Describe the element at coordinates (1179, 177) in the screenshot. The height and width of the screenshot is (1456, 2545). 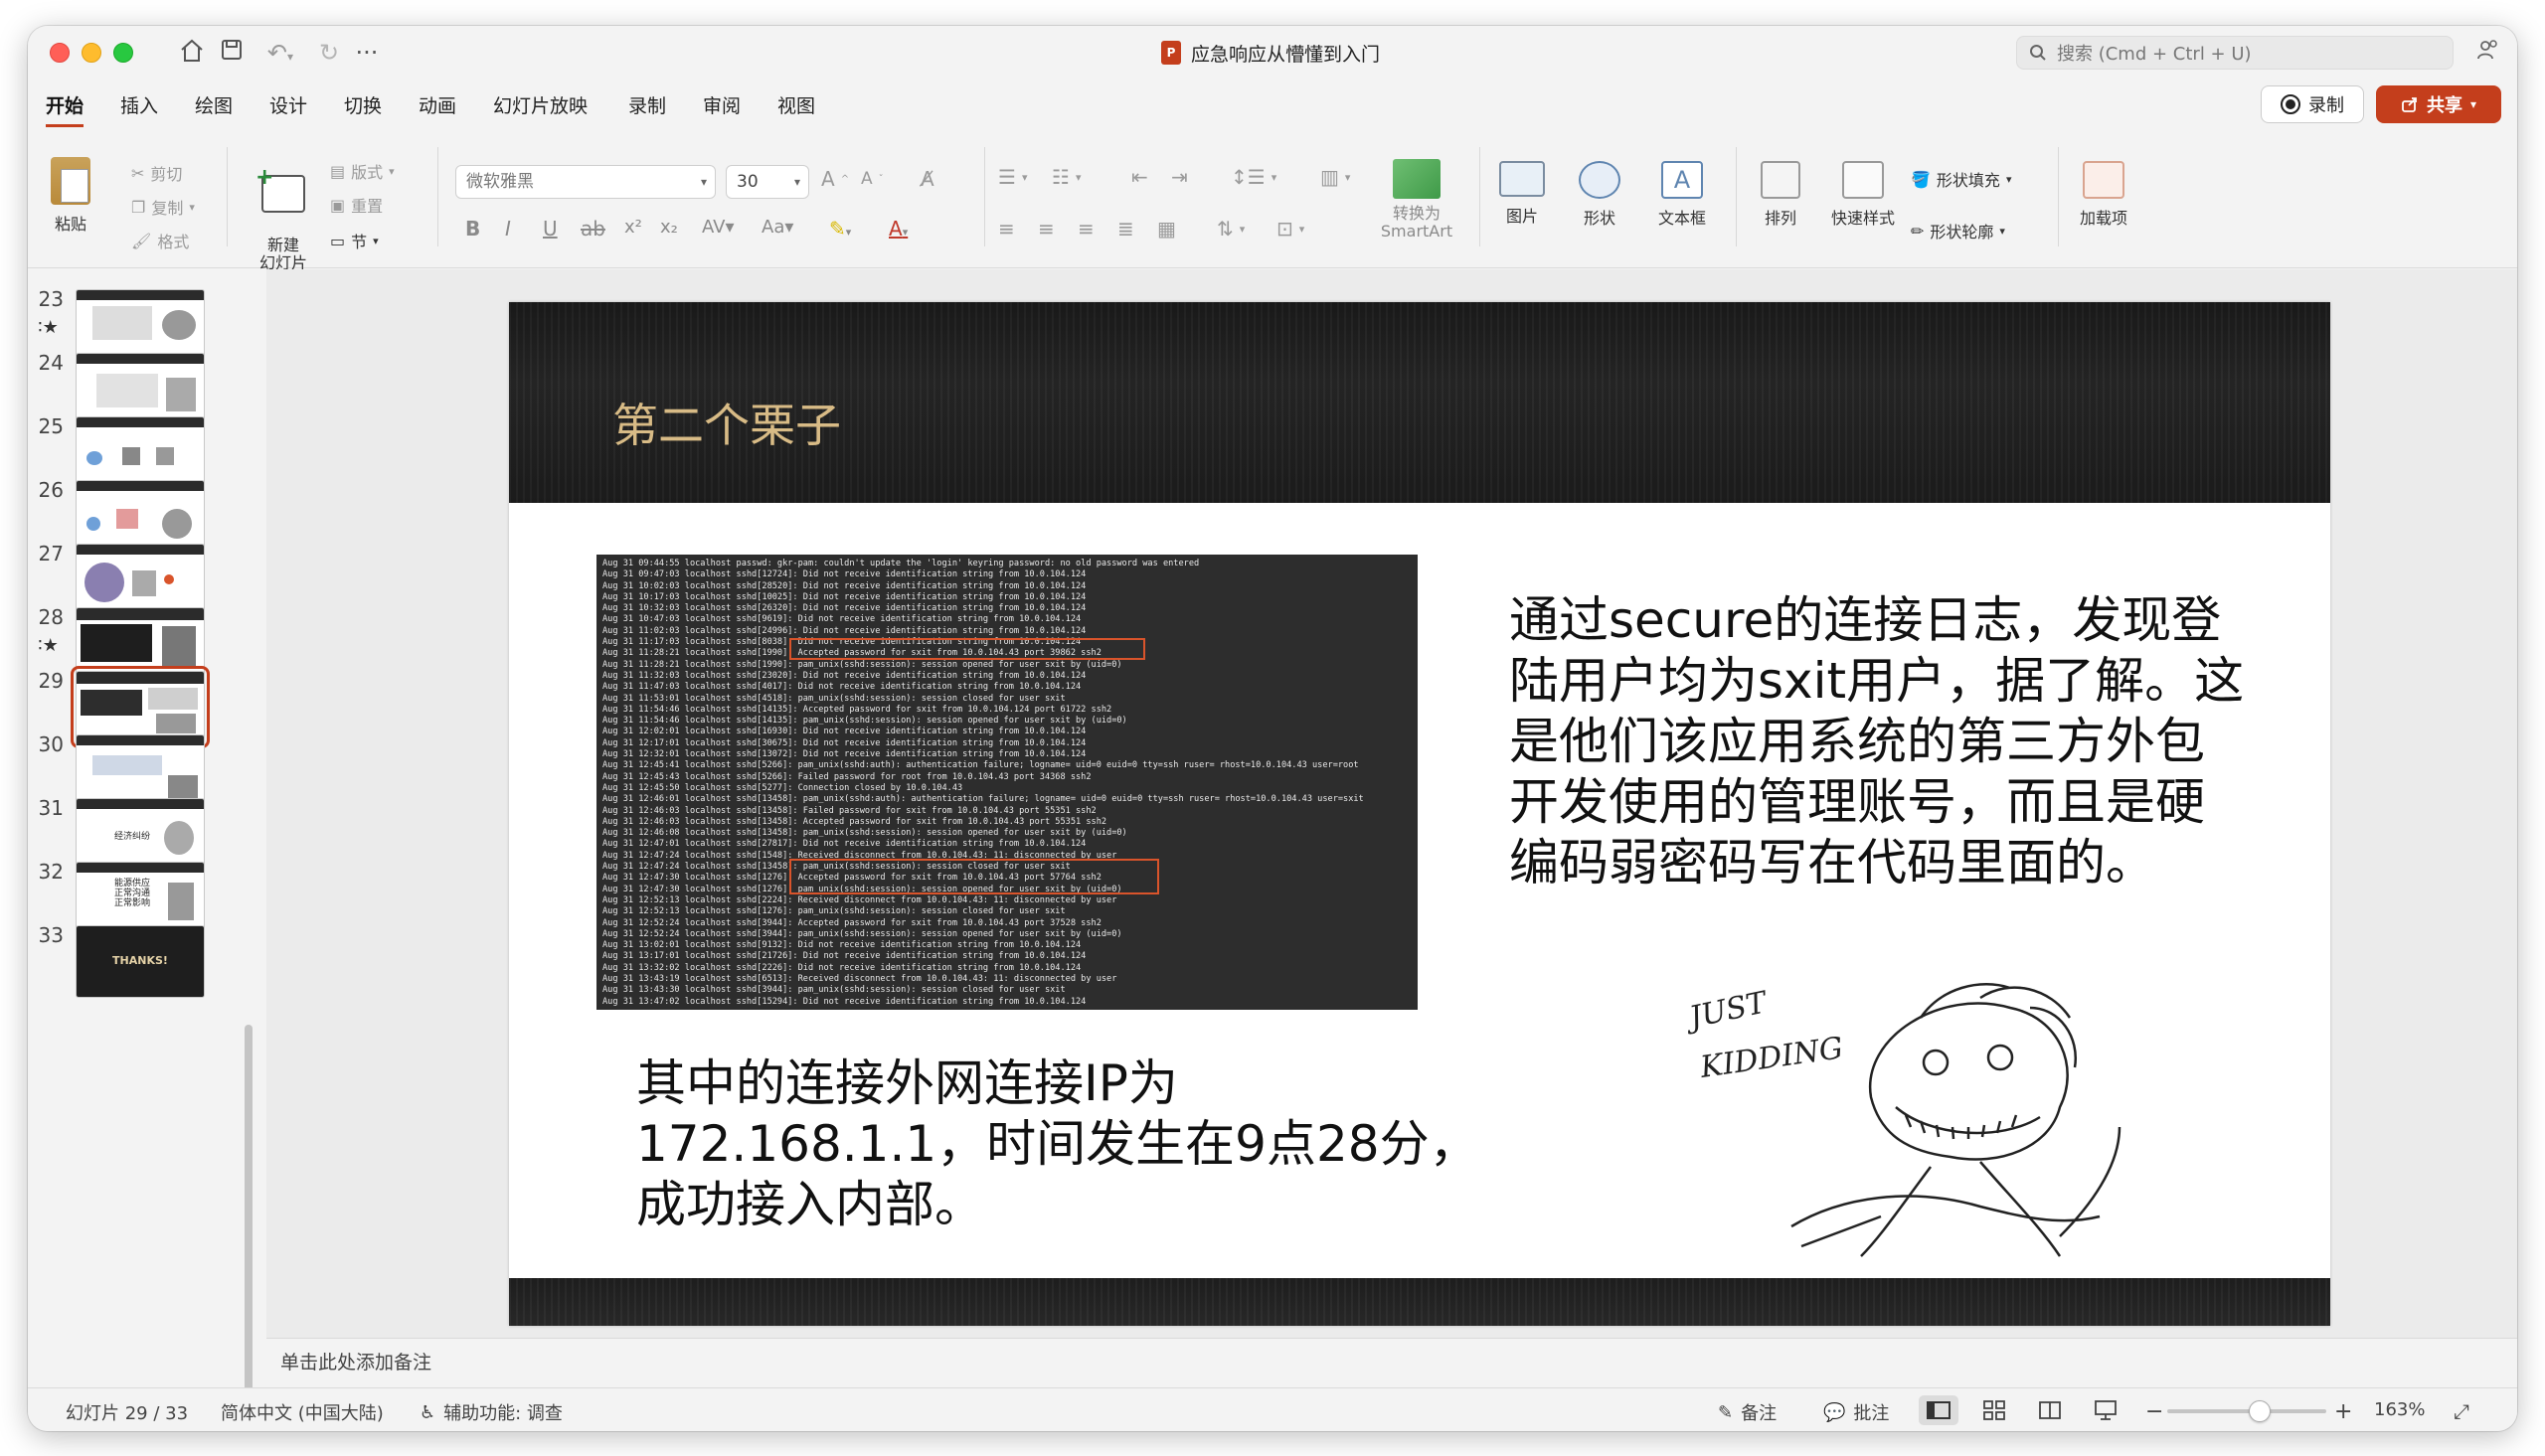
I see `increase-indent-icon: ⇥` at that location.